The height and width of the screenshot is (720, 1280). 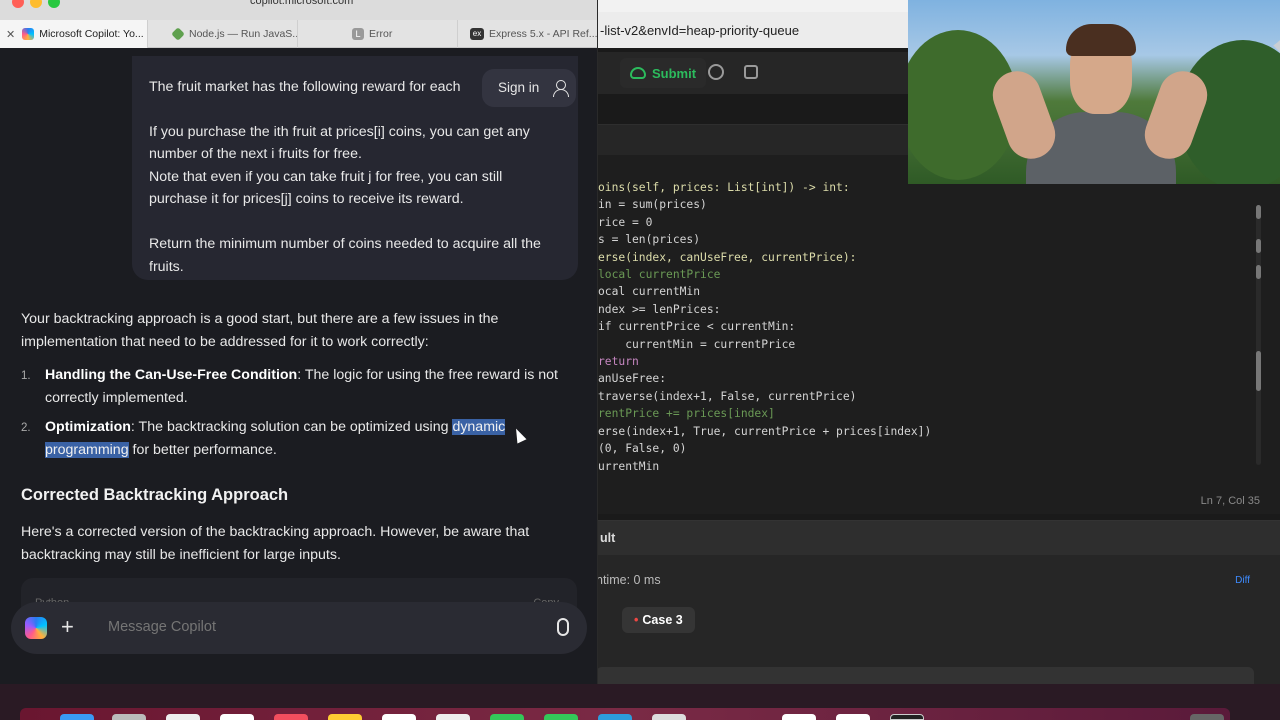 I want to click on code-line: currentMin = currentPrice, so click(x=697, y=344).